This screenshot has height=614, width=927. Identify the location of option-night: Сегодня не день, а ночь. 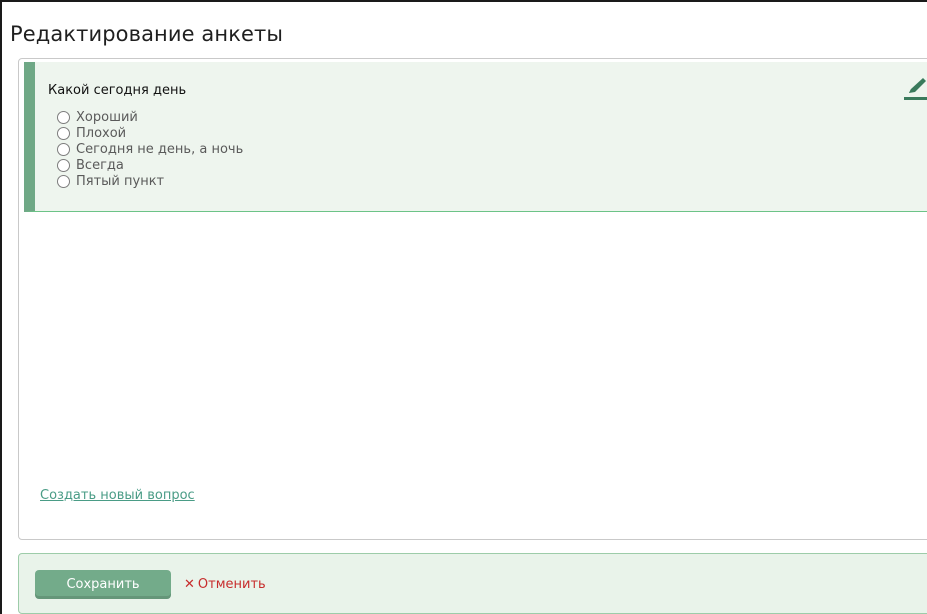
(150, 149).